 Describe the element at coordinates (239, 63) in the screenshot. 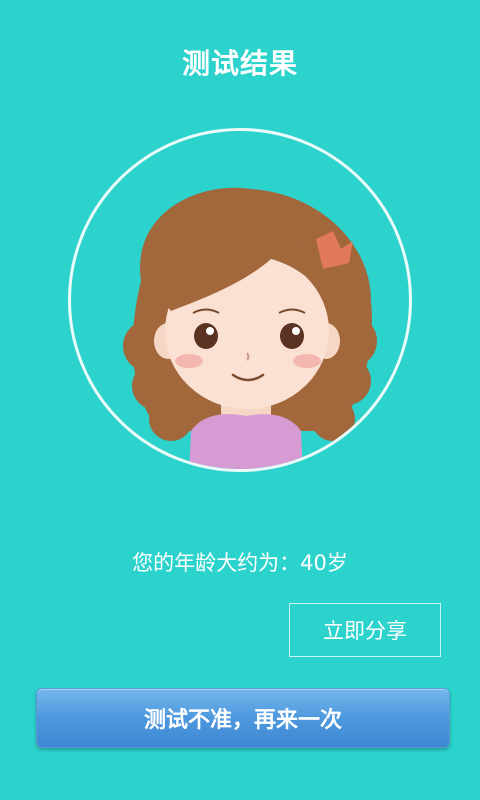

I see `page-title: 测试结果` at that location.